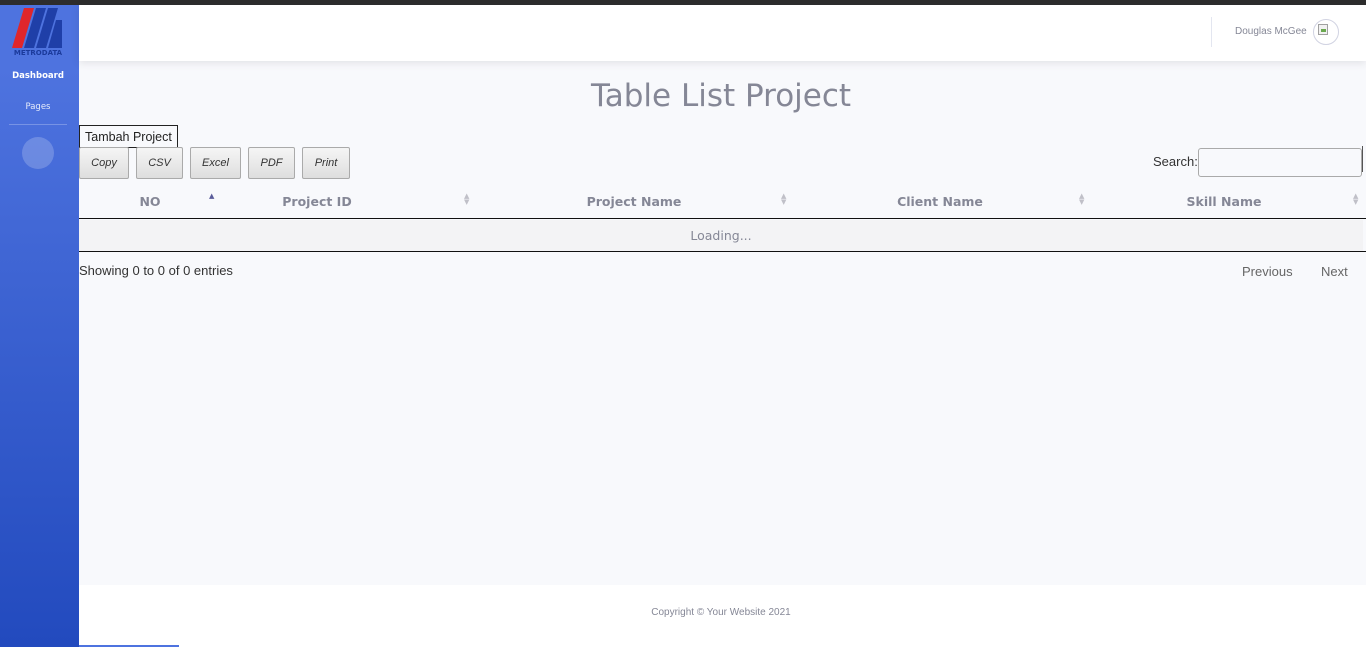  What do you see at coordinates (271, 163) in the screenshot?
I see `pdf-button: PDF` at bounding box center [271, 163].